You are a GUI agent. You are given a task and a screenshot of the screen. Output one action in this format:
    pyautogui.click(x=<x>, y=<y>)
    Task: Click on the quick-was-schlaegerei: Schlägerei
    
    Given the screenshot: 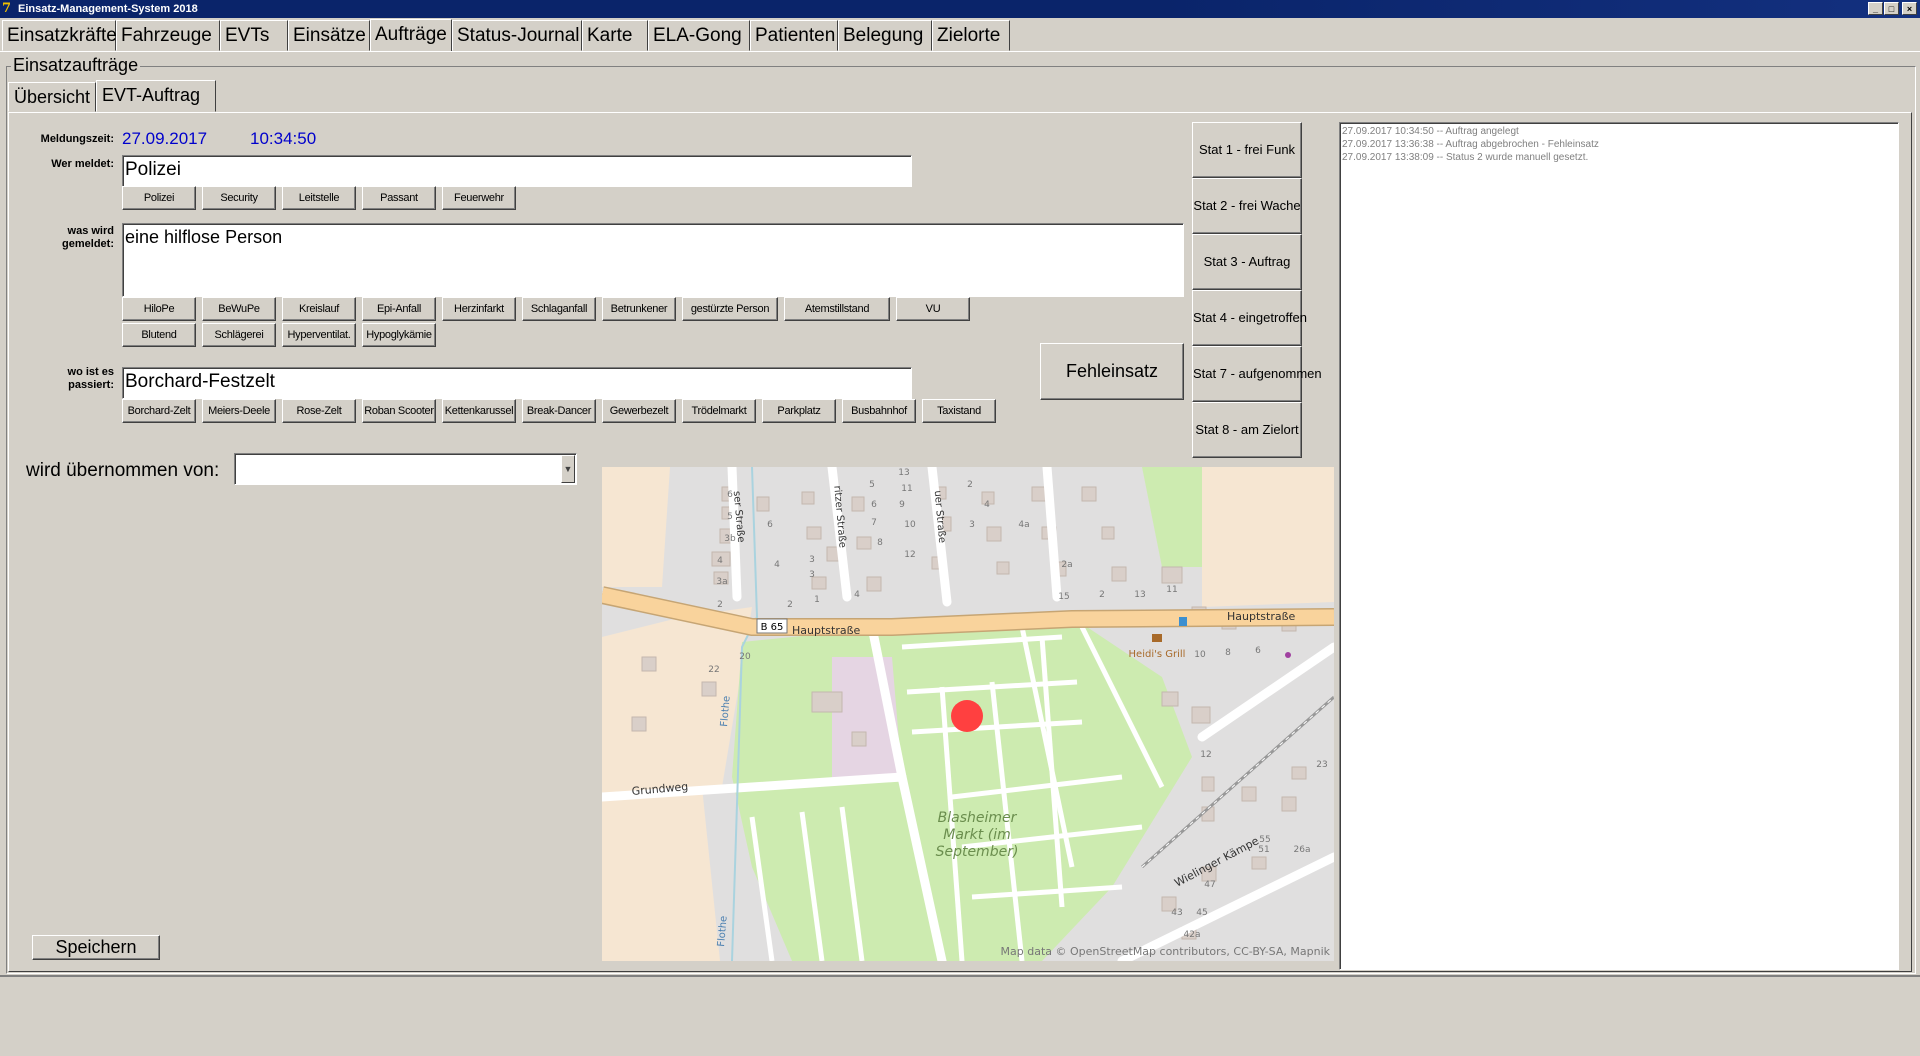 What is the action you would take?
    pyautogui.click(x=239, y=335)
    